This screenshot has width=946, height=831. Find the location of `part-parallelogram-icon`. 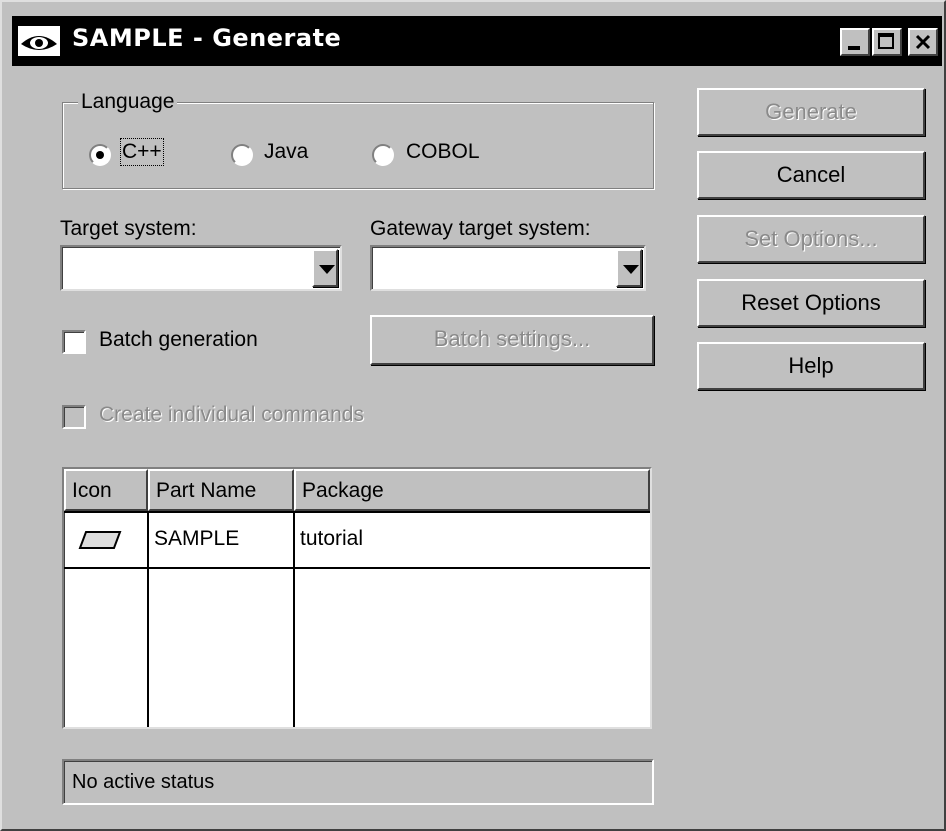

part-parallelogram-icon is located at coordinates (100, 540).